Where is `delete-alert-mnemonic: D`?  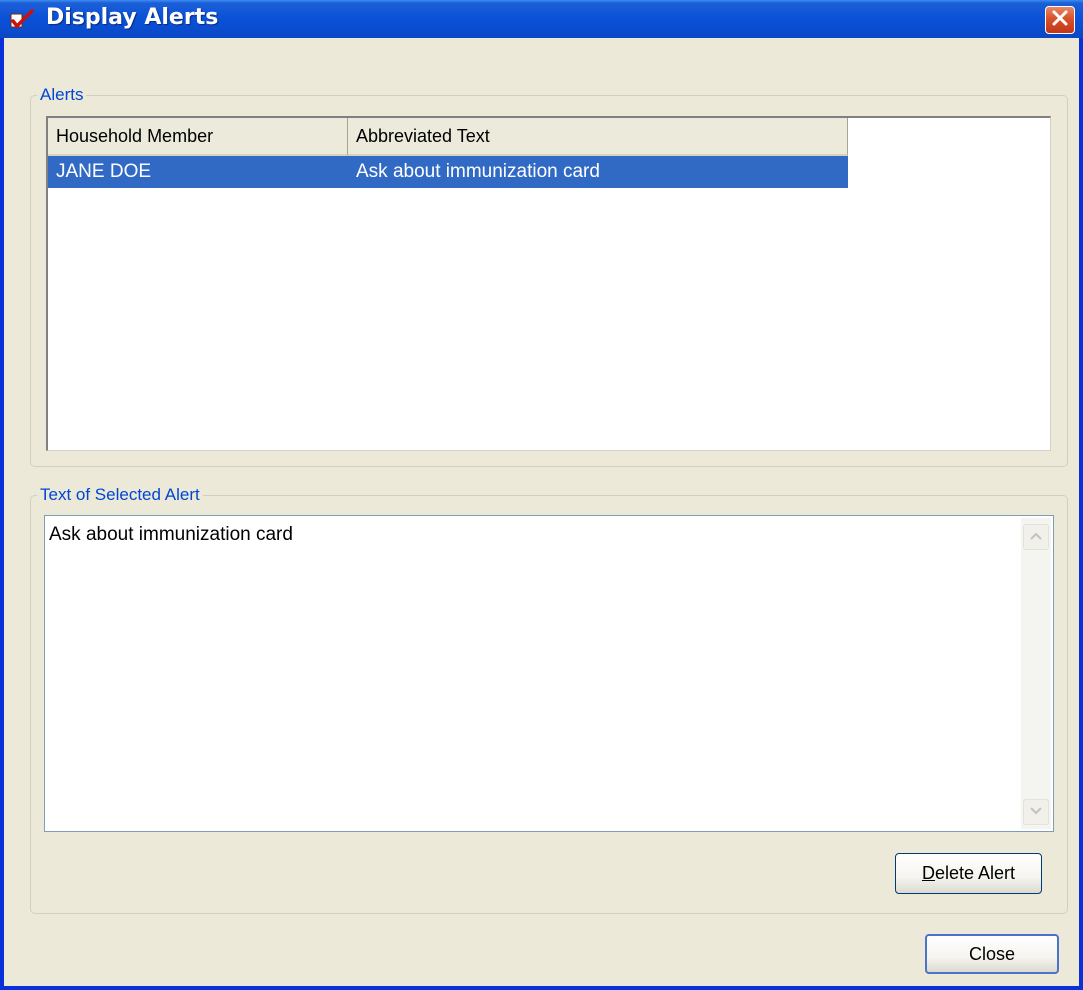
delete-alert-mnemonic: D is located at coordinates (928, 873).